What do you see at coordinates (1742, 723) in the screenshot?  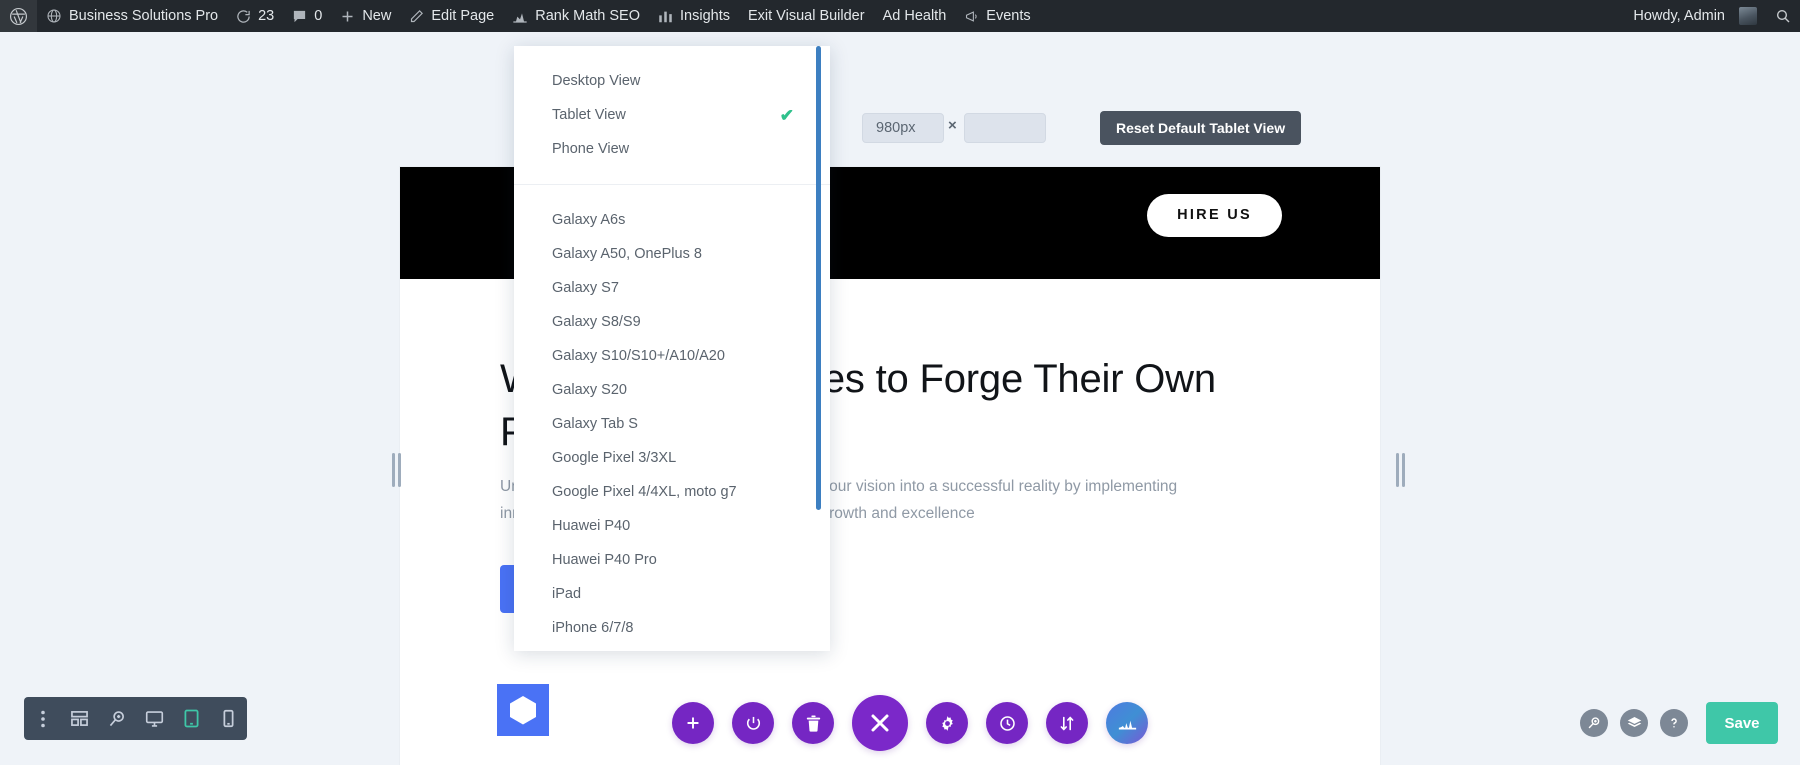 I see `save-button: Save` at bounding box center [1742, 723].